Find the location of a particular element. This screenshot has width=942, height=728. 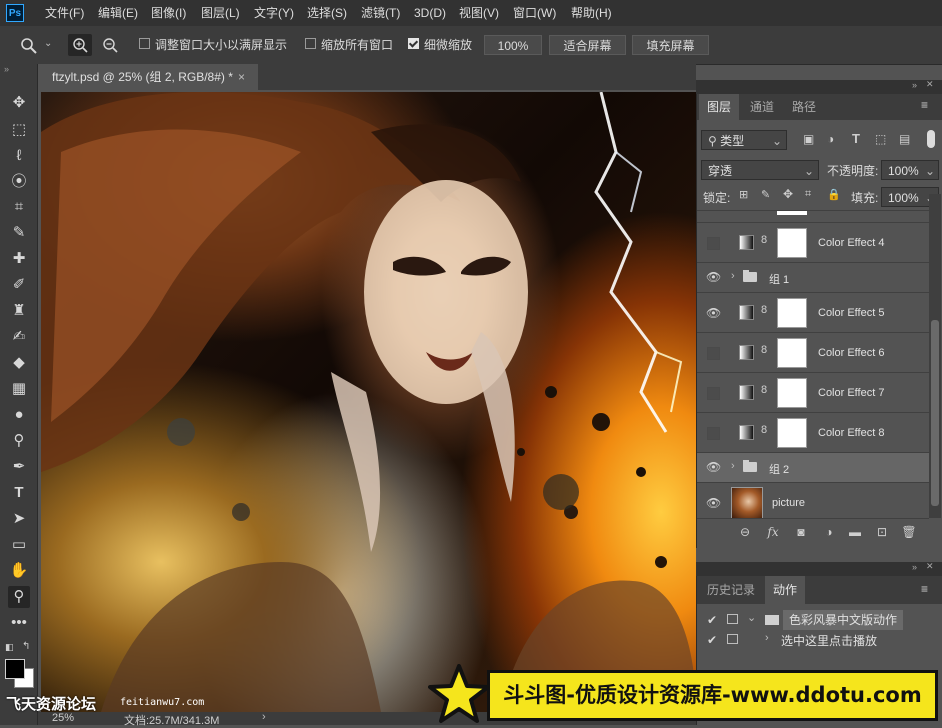

fit-screen-button: 适合屏幕 is located at coordinates (587, 45).